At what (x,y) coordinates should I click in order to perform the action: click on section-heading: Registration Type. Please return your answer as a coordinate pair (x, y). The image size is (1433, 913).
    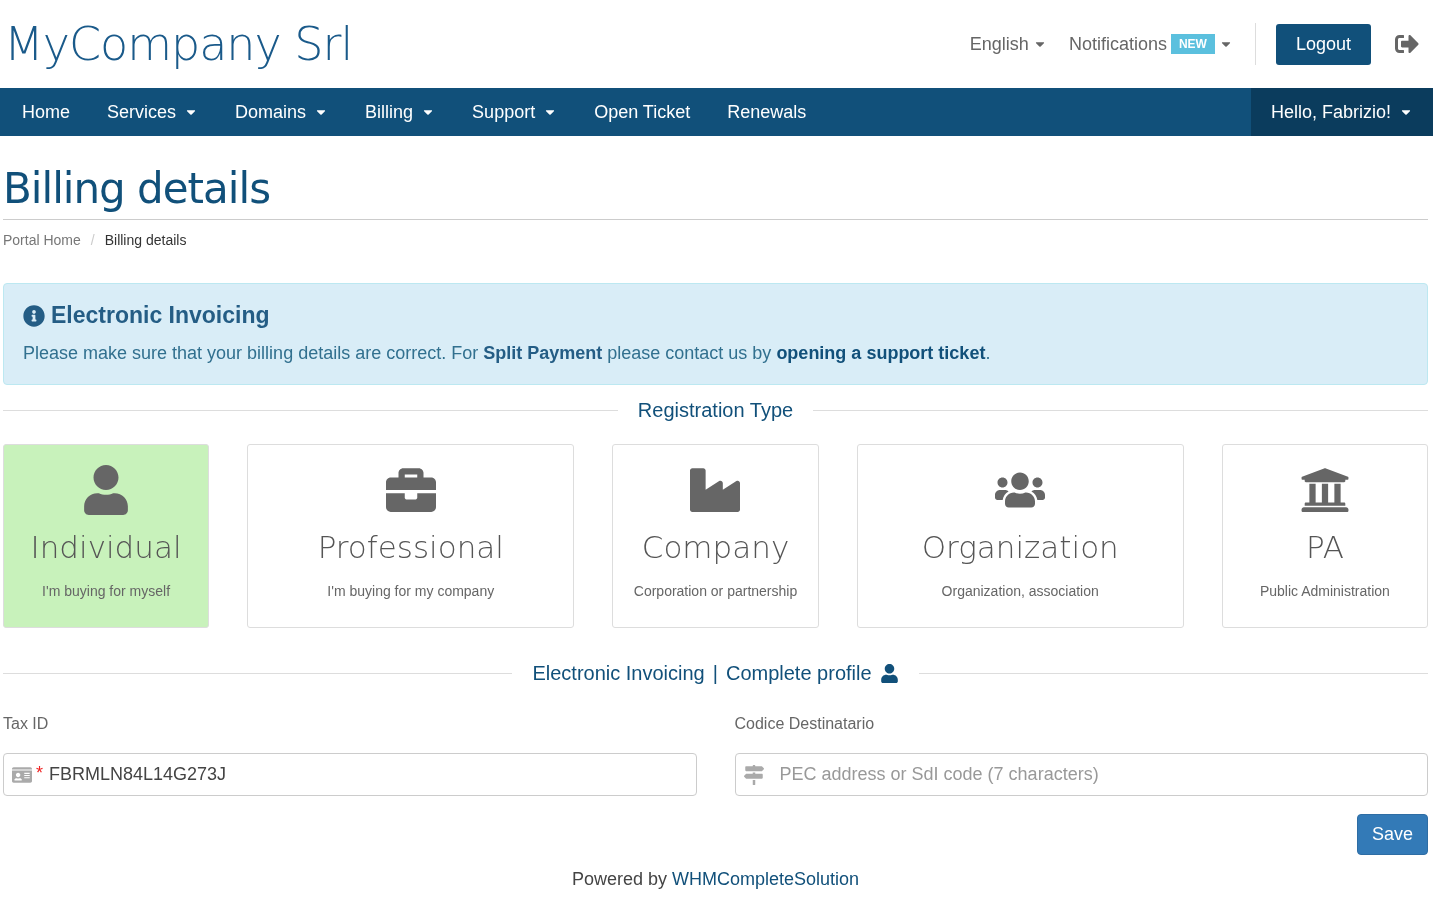
    Looking at the image, I should click on (715, 410).